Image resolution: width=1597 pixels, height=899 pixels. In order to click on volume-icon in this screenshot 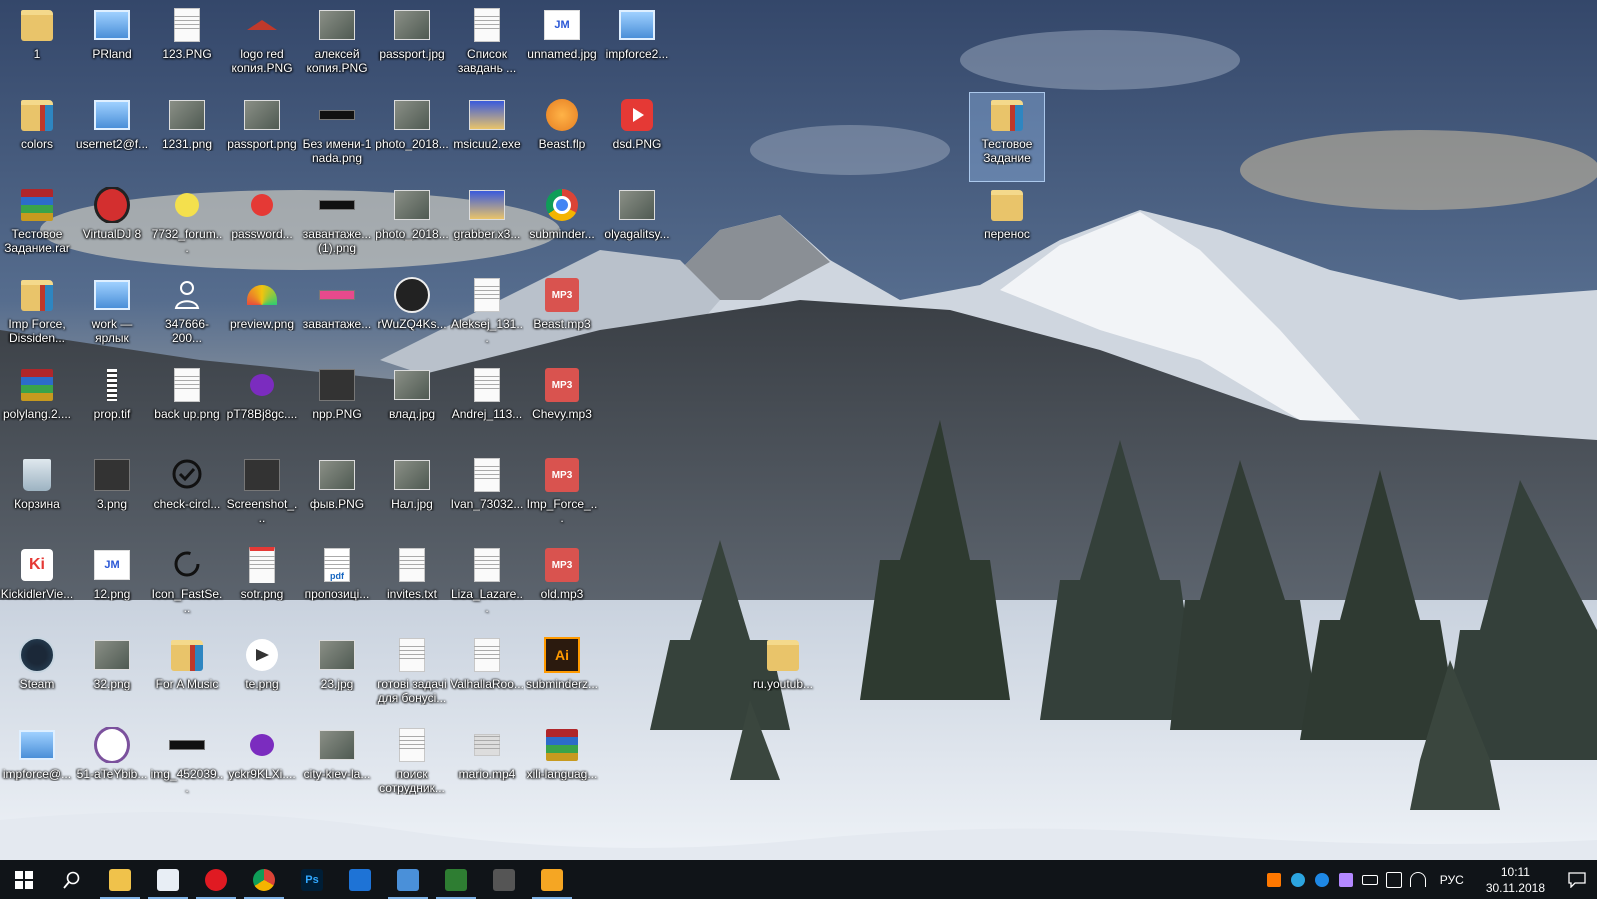, I will do `click(1394, 879)`.